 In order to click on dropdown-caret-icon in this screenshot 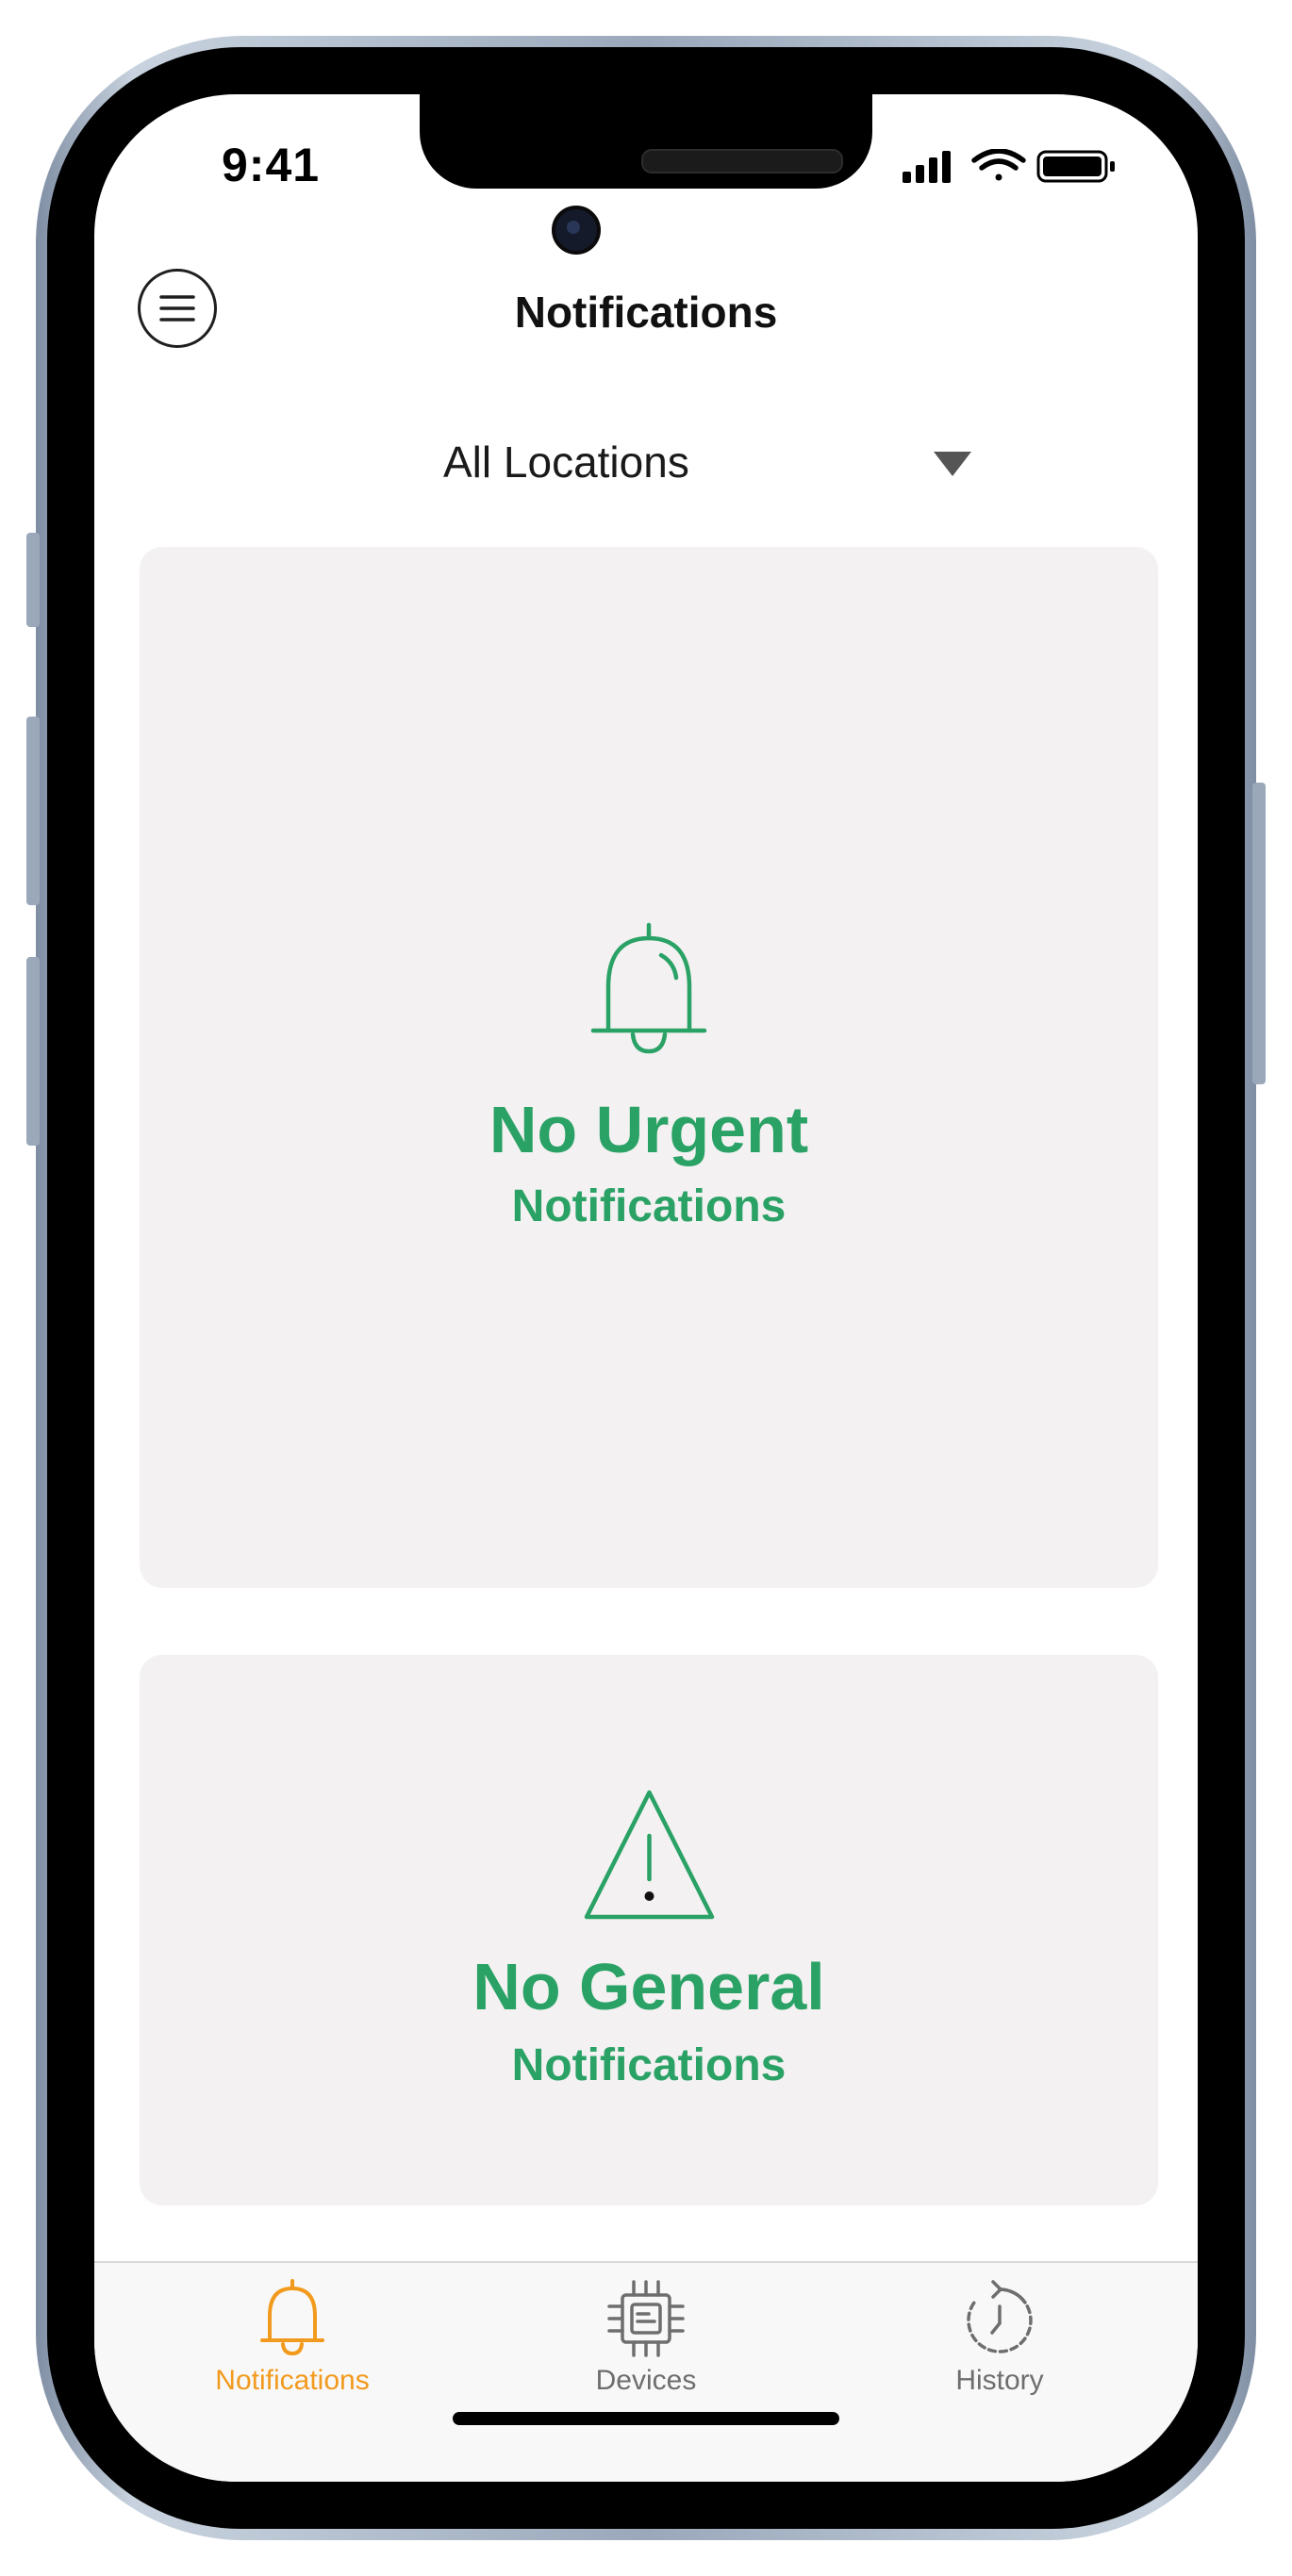, I will do `click(952, 464)`.